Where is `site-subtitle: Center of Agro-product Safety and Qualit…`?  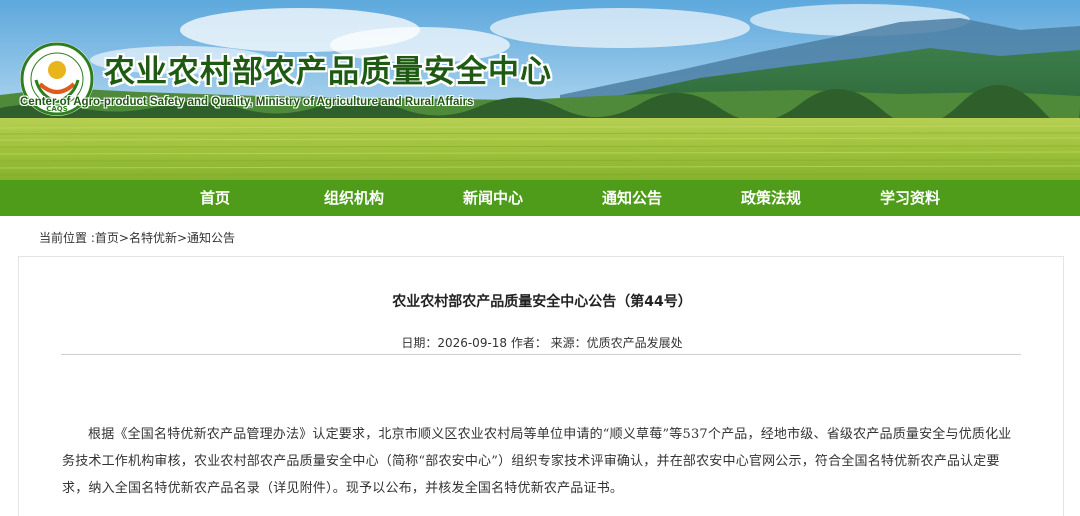
site-subtitle: Center of Agro-product Safety and Qualit… is located at coordinates (247, 102).